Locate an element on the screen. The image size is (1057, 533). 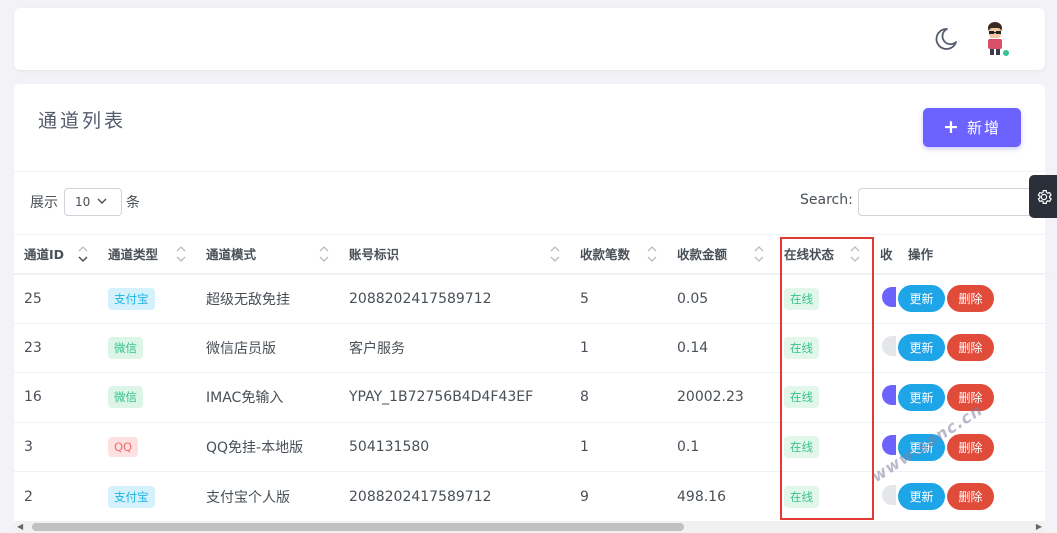
payment-amount-cell: 0.14 is located at coordinates (720, 348).